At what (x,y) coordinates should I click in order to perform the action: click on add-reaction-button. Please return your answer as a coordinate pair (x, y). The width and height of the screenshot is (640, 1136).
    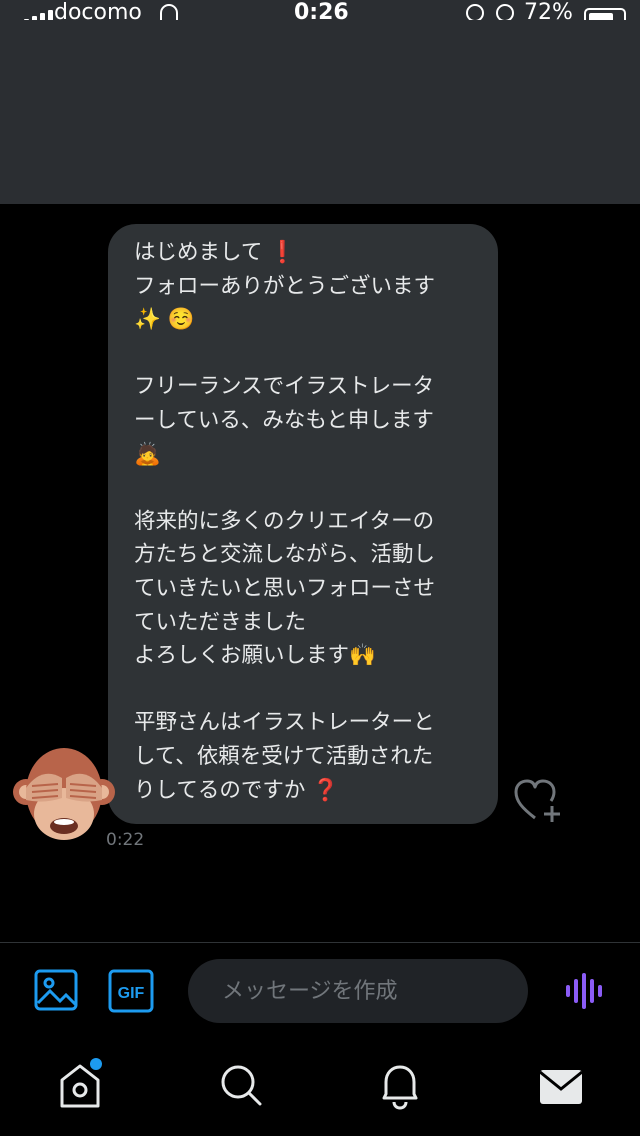
    Looking at the image, I should click on (538, 801).